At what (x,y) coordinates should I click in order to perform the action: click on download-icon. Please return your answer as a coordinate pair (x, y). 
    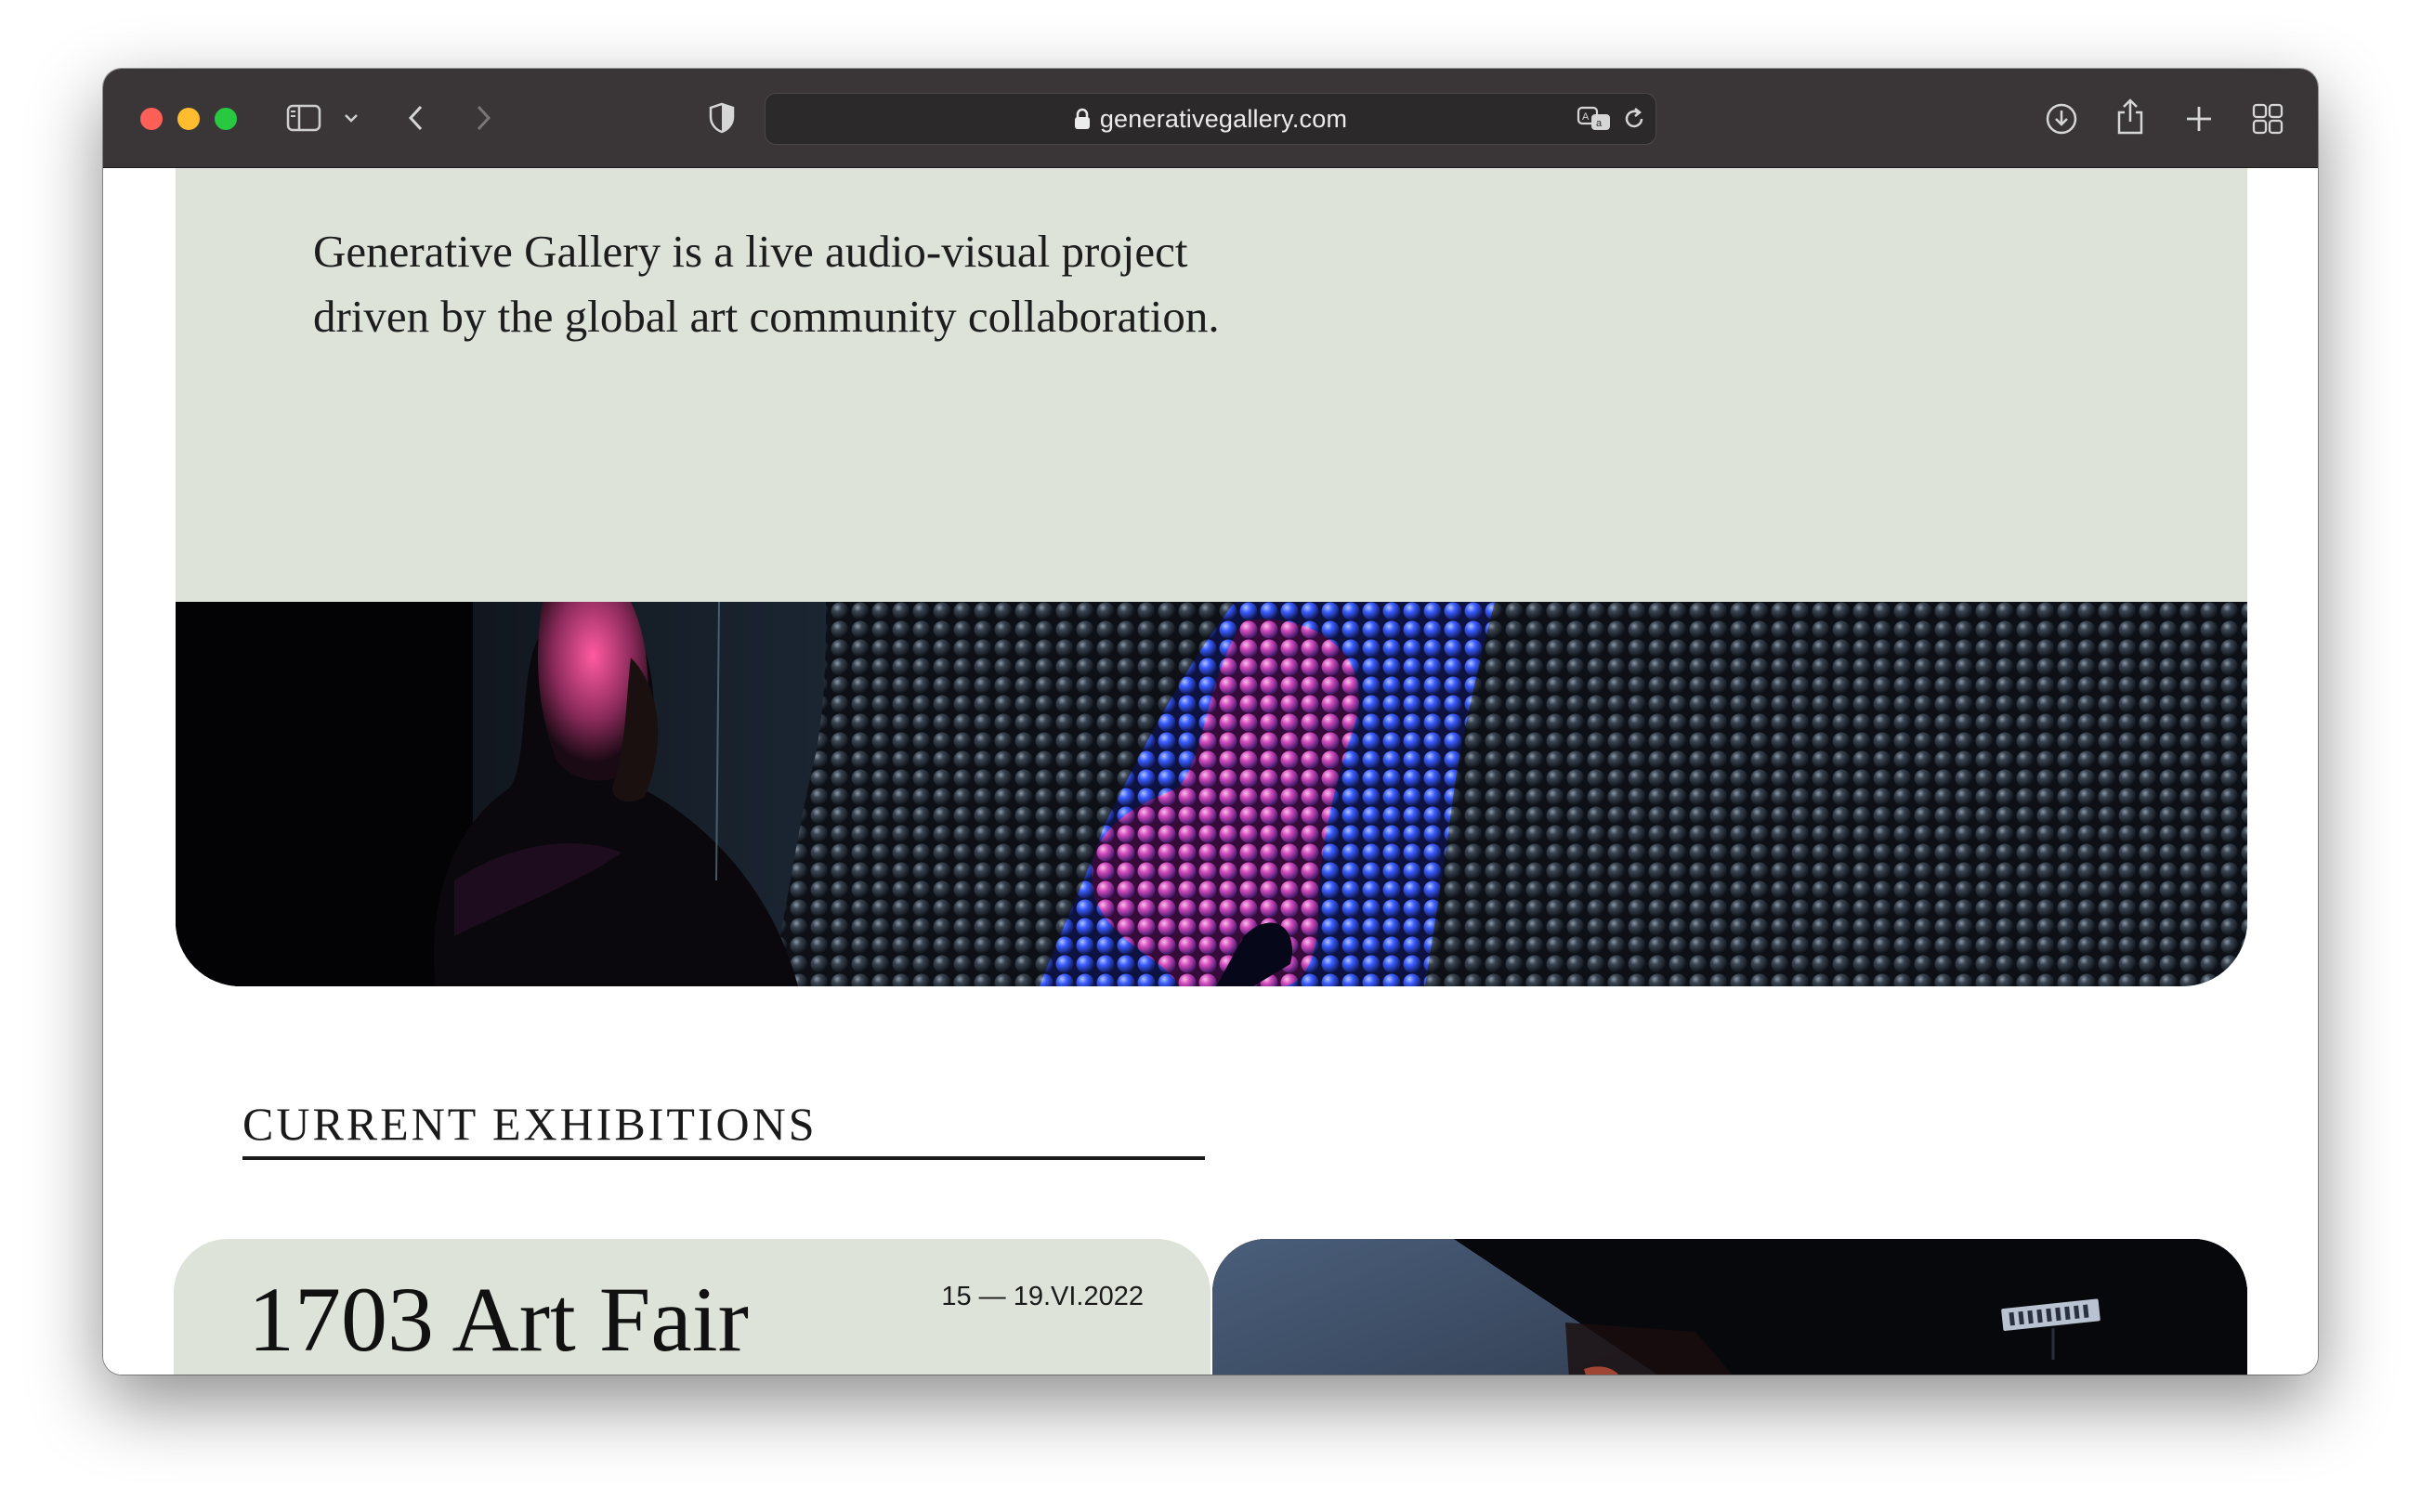
    Looking at the image, I should click on (2061, 119).